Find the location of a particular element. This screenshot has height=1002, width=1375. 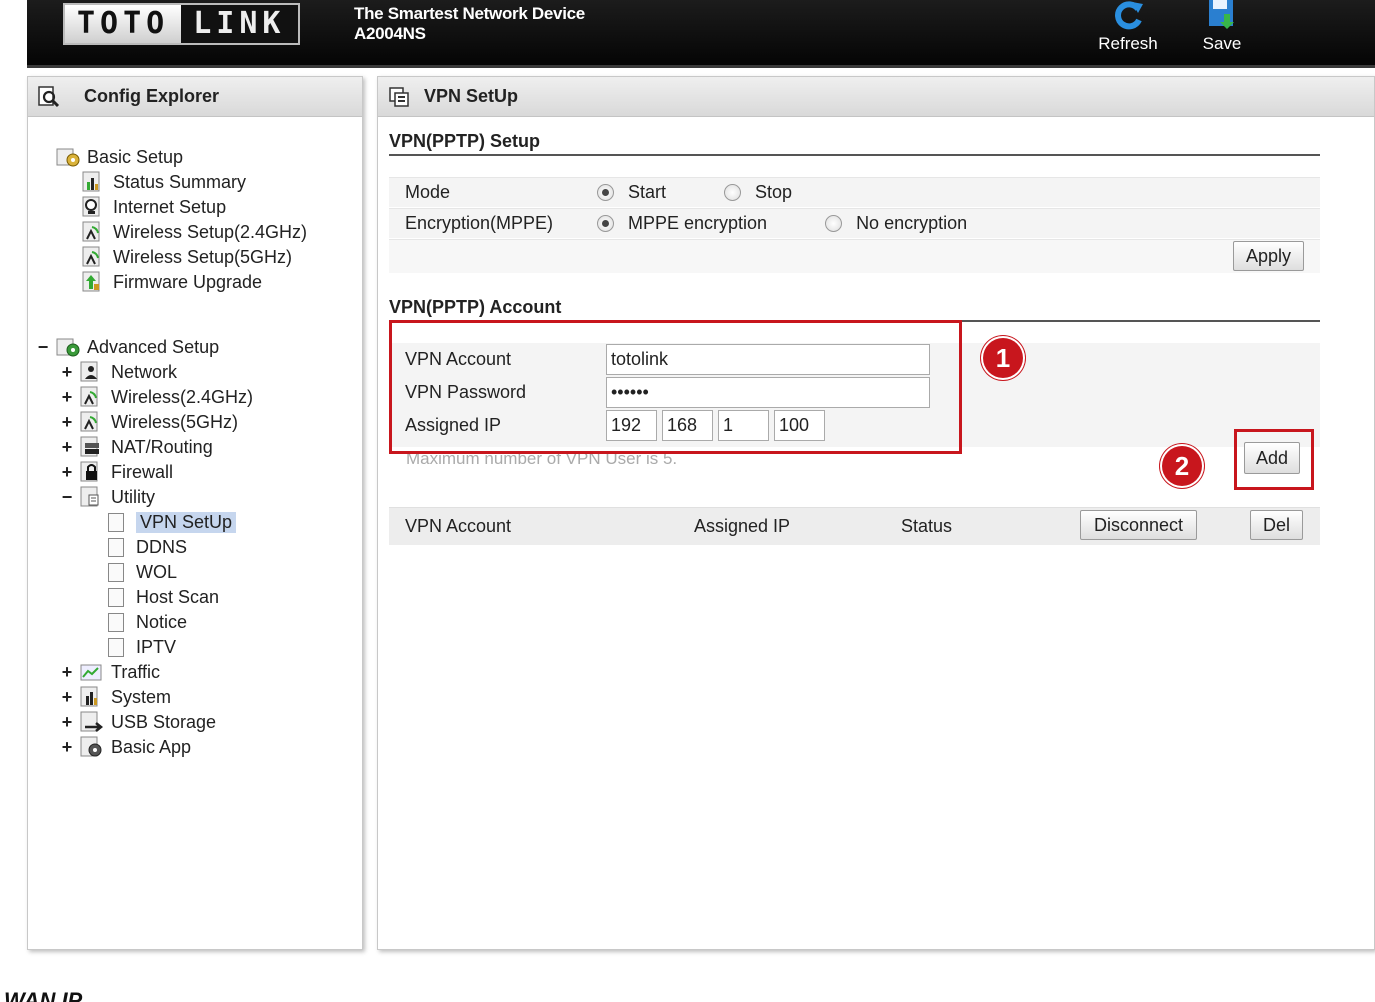

folder-gear-icon is located at coordinates (68, 347).